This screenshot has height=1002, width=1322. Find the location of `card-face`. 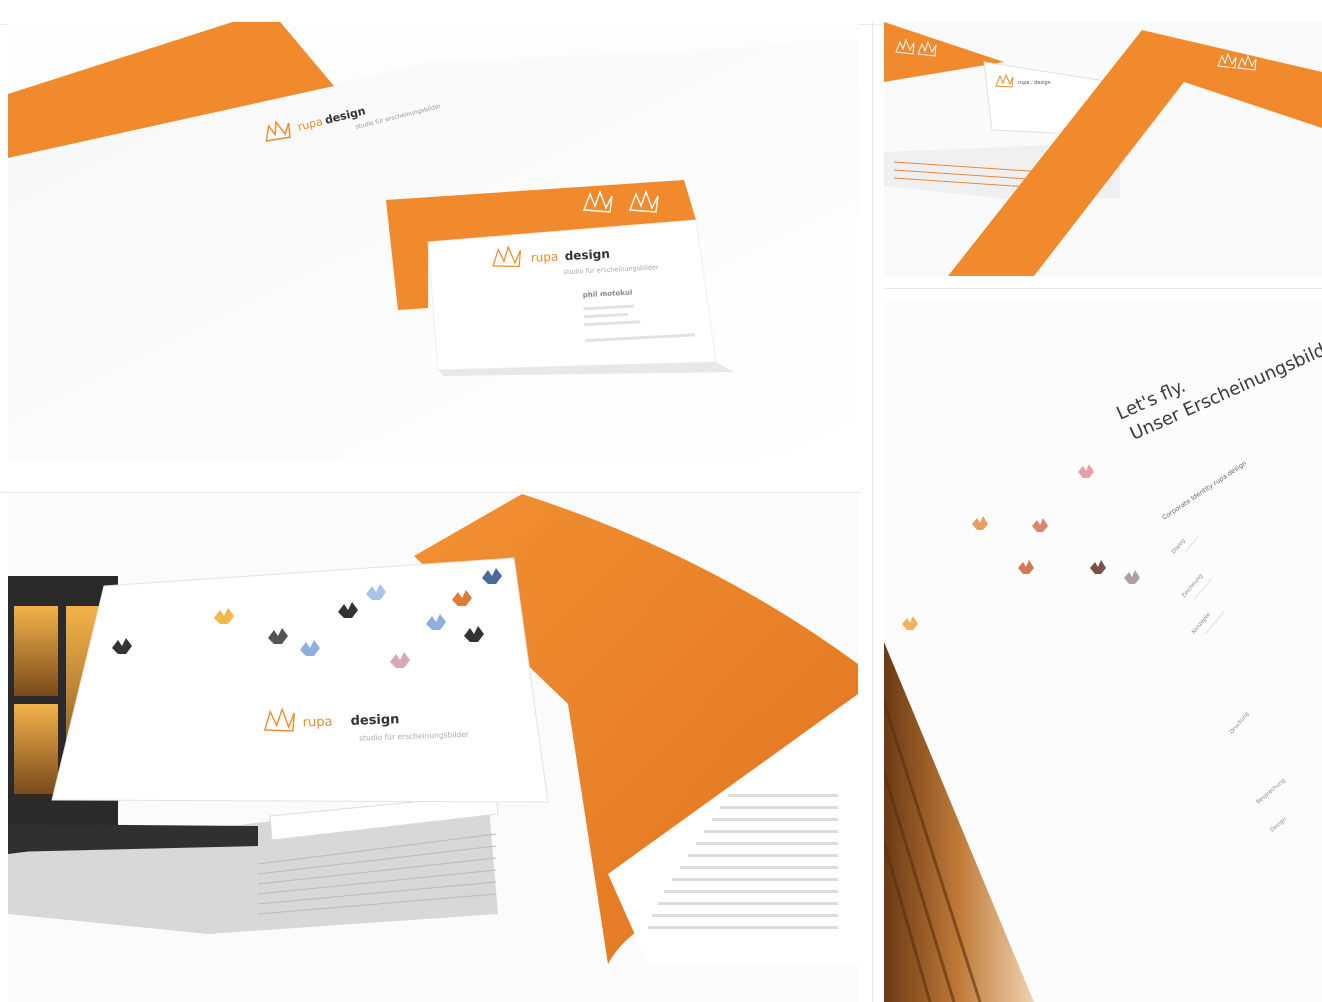

card-face is located at coordinates (572, 295).